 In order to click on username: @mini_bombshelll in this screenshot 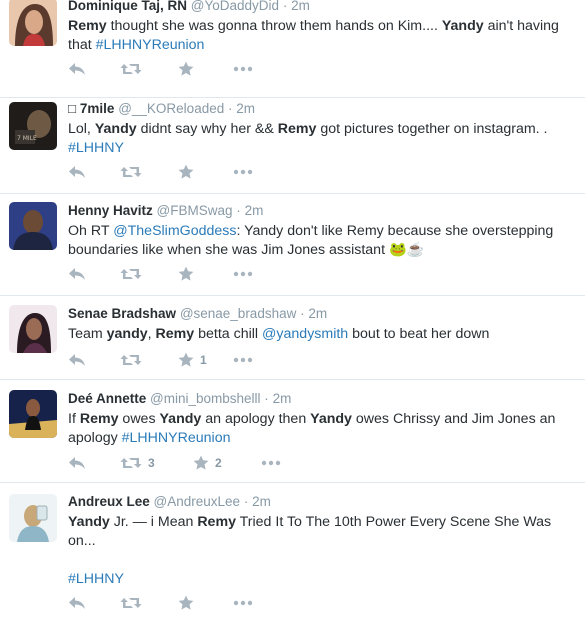, I will do `click(205, 398)`.